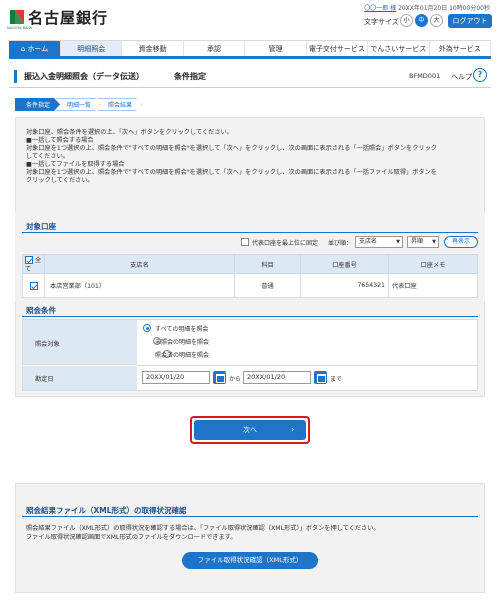 This screenshot has height=610, width=500. What do you see at coordinates (106, 510) in the screenshot?
I see `xml-heading: 照会結果ファイル（XML形式）の取得状況確認` at bounding box center [106, 510].